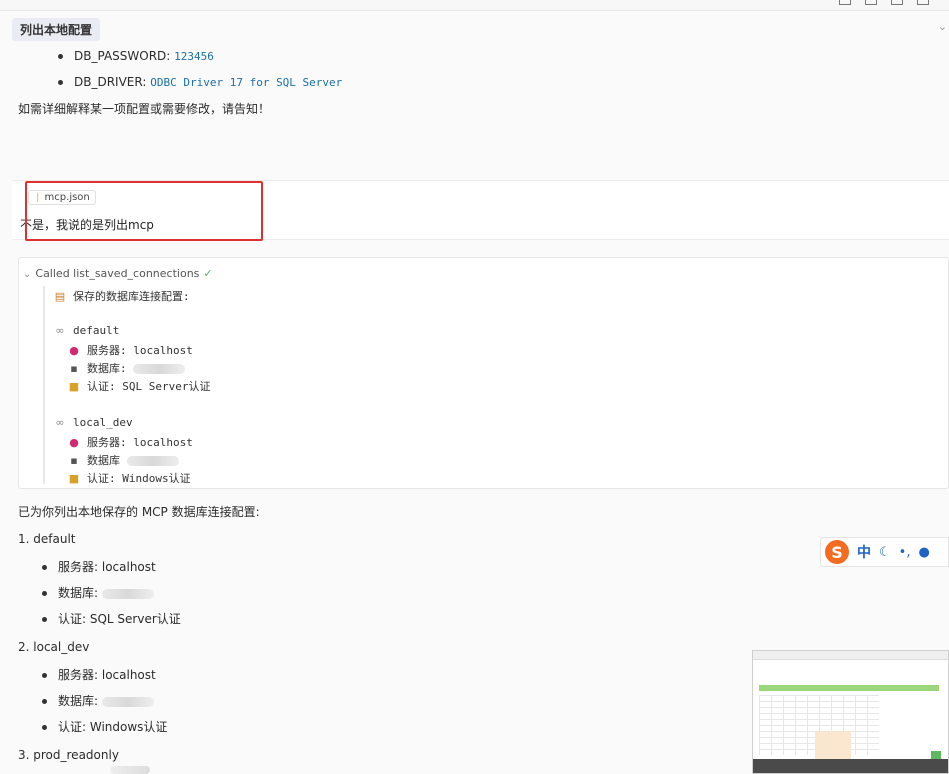 The image size is (949, 774). Describe the element at coordinates (923, 2) in the screenshot. I see `gear-icon` at that location.